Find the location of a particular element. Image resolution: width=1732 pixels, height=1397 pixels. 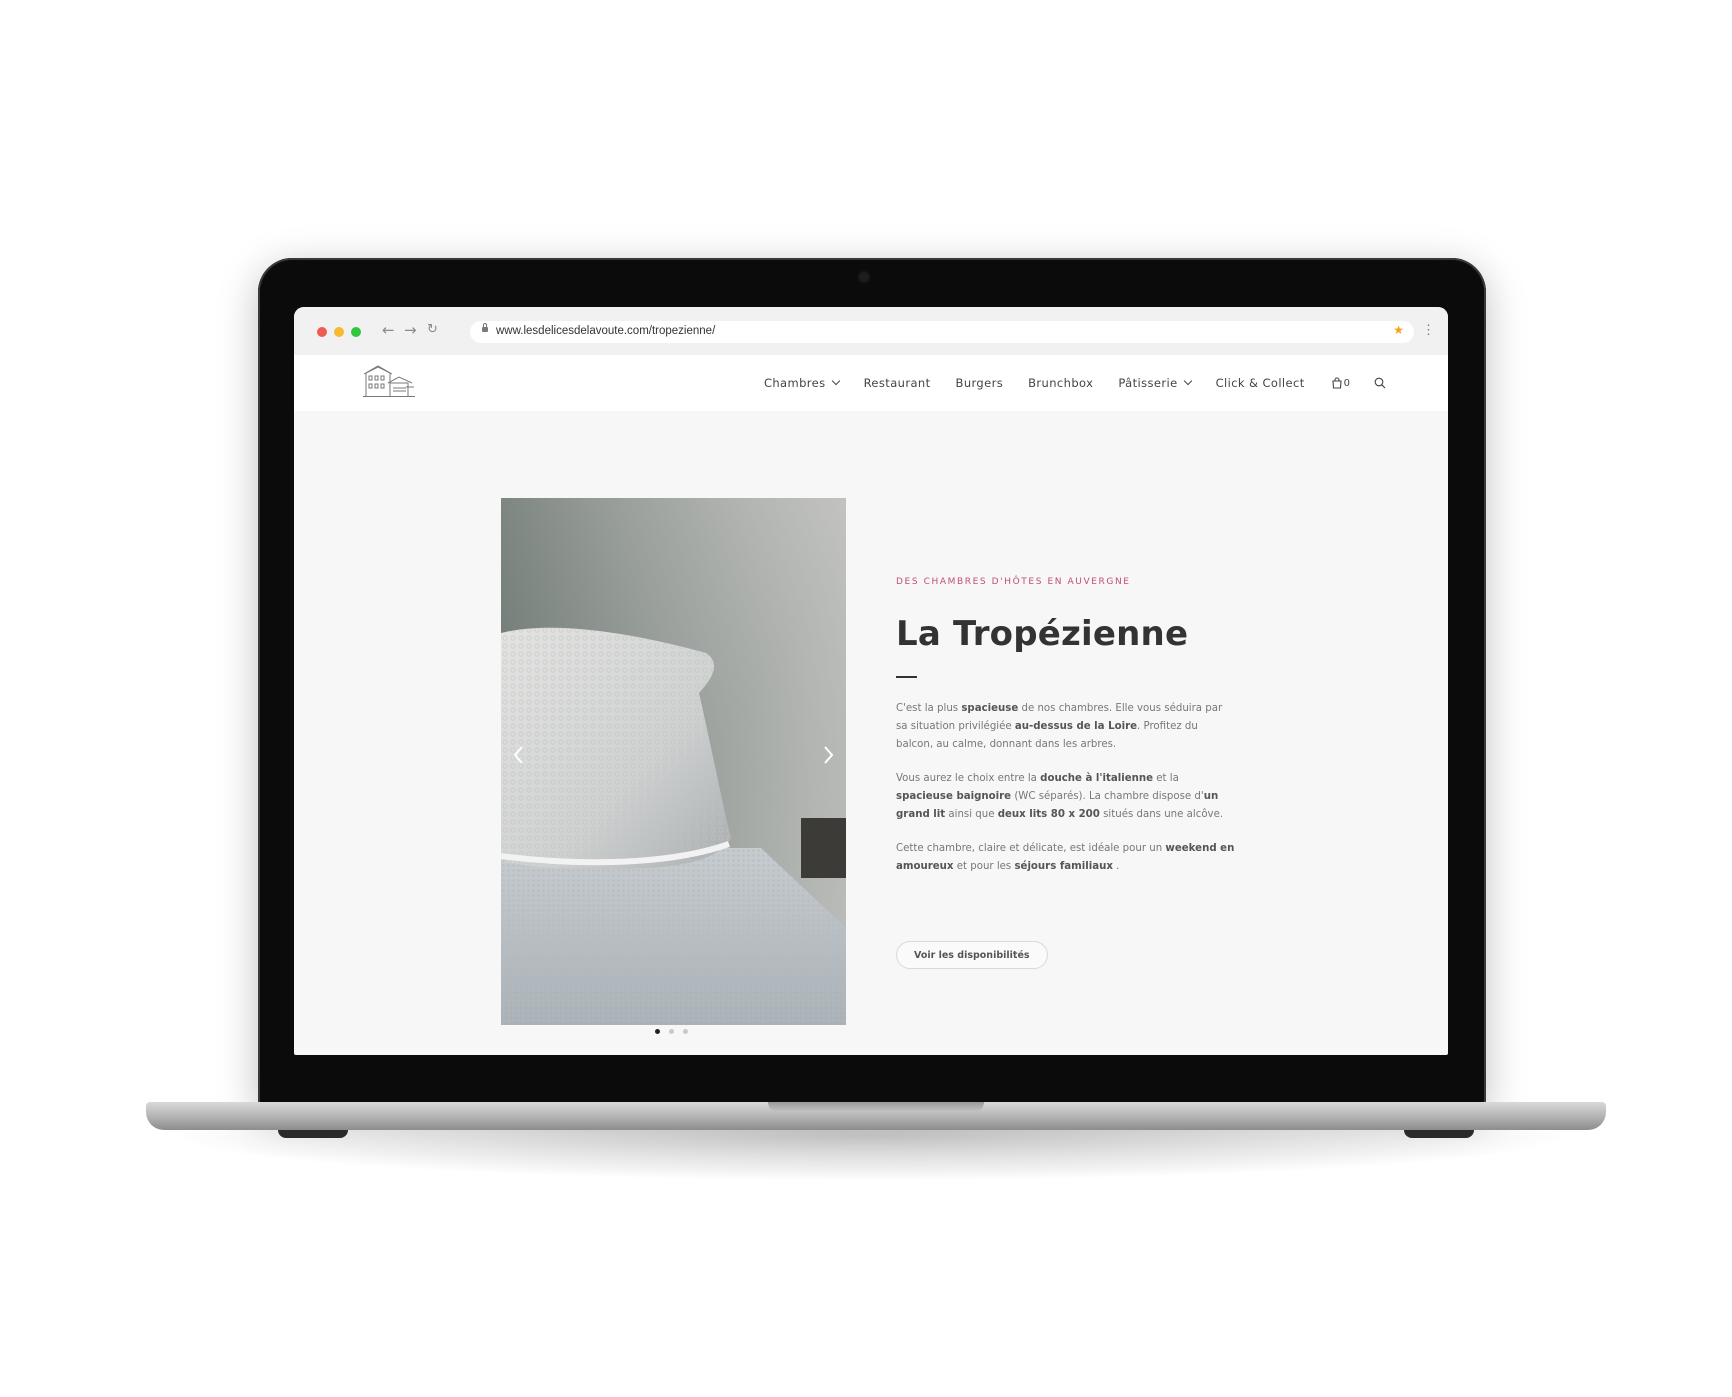

room-photo is located at coordinates (673, 761).